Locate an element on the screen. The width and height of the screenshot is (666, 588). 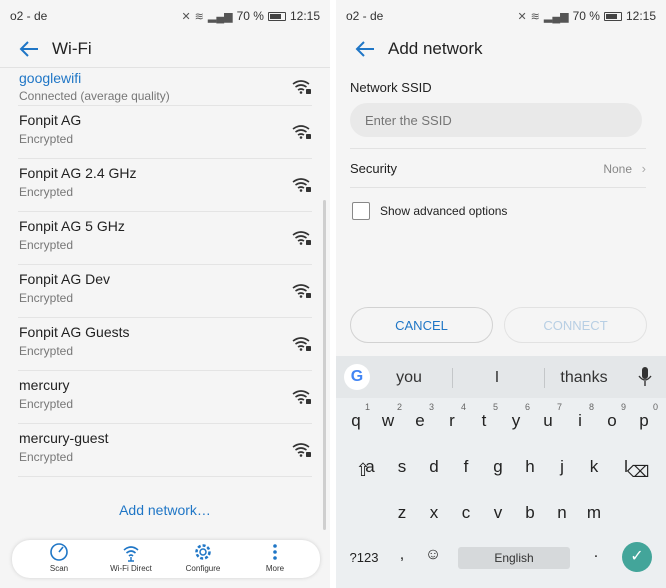
backspace-key: ⌫ is located at coordinates (638, 472).